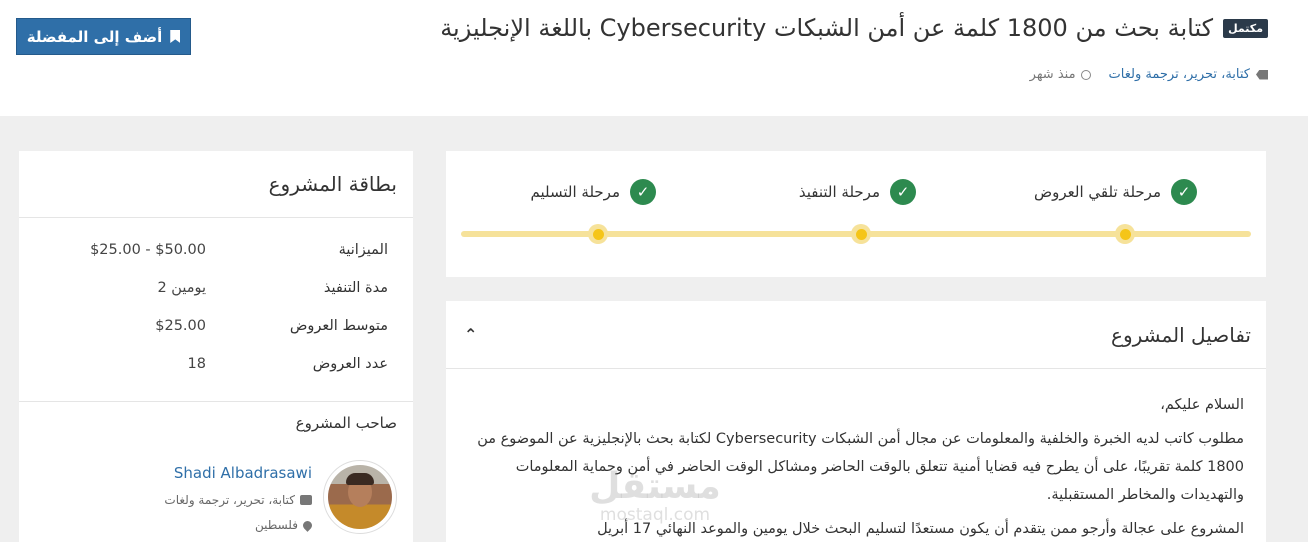  What do you see at coordinates (181, 288) in the screenshot?
I see `stat-value: 2 يومين` at bounding box center [181, 288].